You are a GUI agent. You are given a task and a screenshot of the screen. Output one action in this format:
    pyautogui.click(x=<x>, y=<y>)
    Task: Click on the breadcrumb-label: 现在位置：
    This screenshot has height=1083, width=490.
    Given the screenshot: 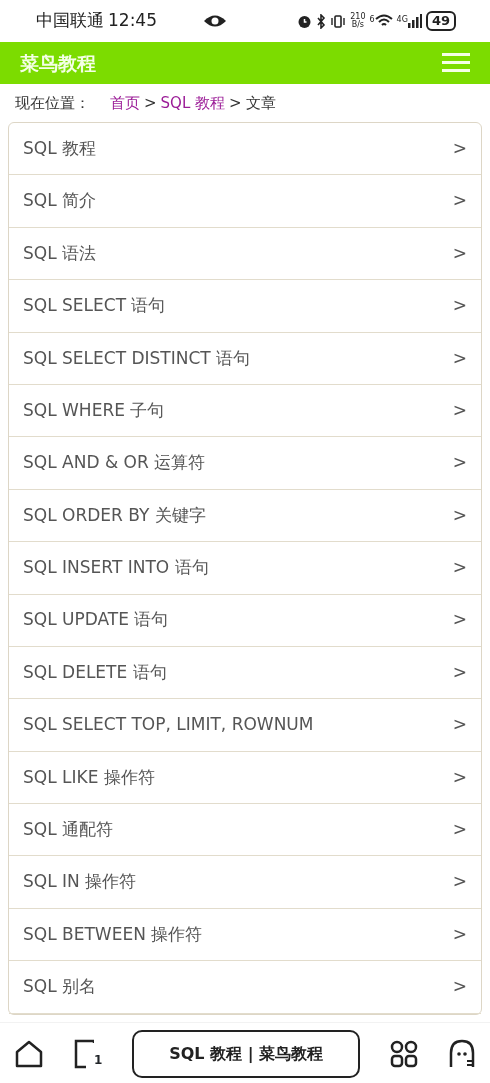 What is the action you would take?
    pyautogui.click(x=52, y=103)
    